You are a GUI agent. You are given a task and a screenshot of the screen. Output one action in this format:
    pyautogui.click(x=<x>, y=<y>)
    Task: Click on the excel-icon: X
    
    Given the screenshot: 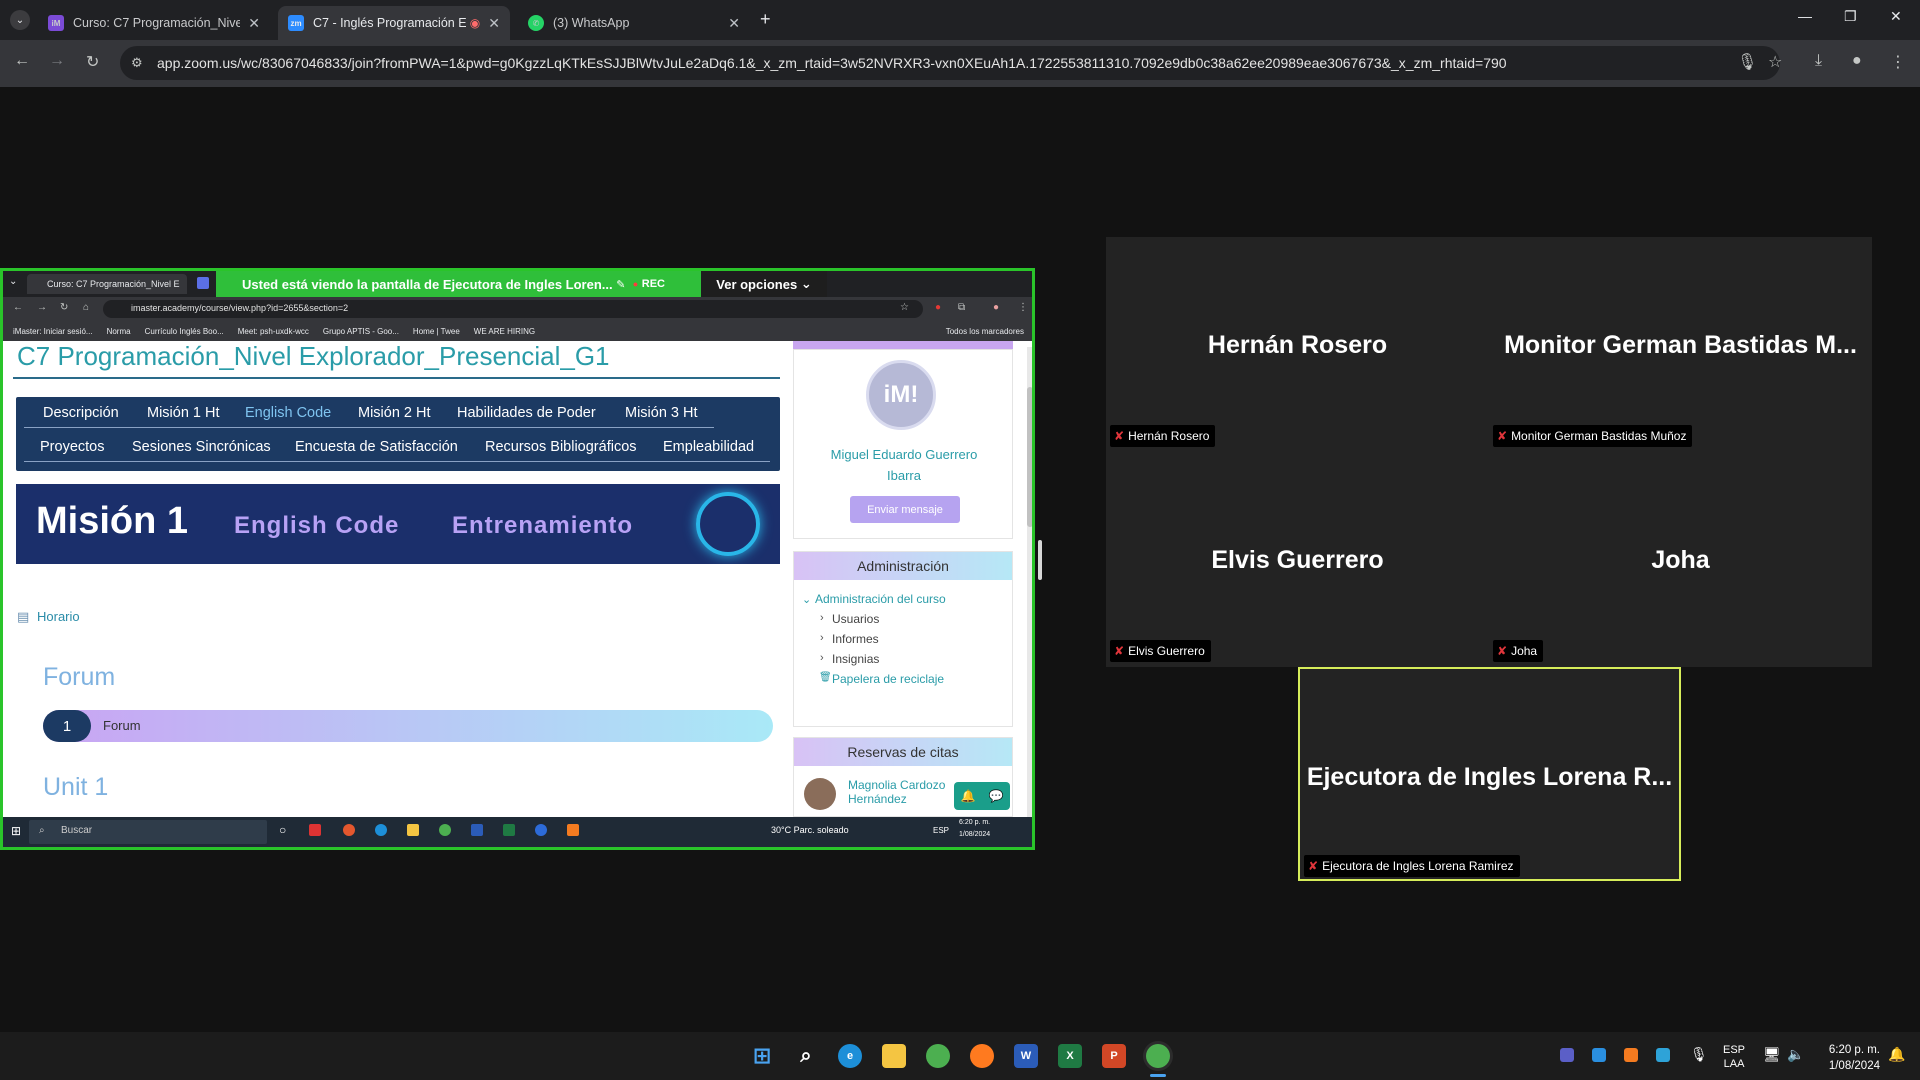 What is the action you would take?
    pyautogui.click(x=1070, y=1056)
    